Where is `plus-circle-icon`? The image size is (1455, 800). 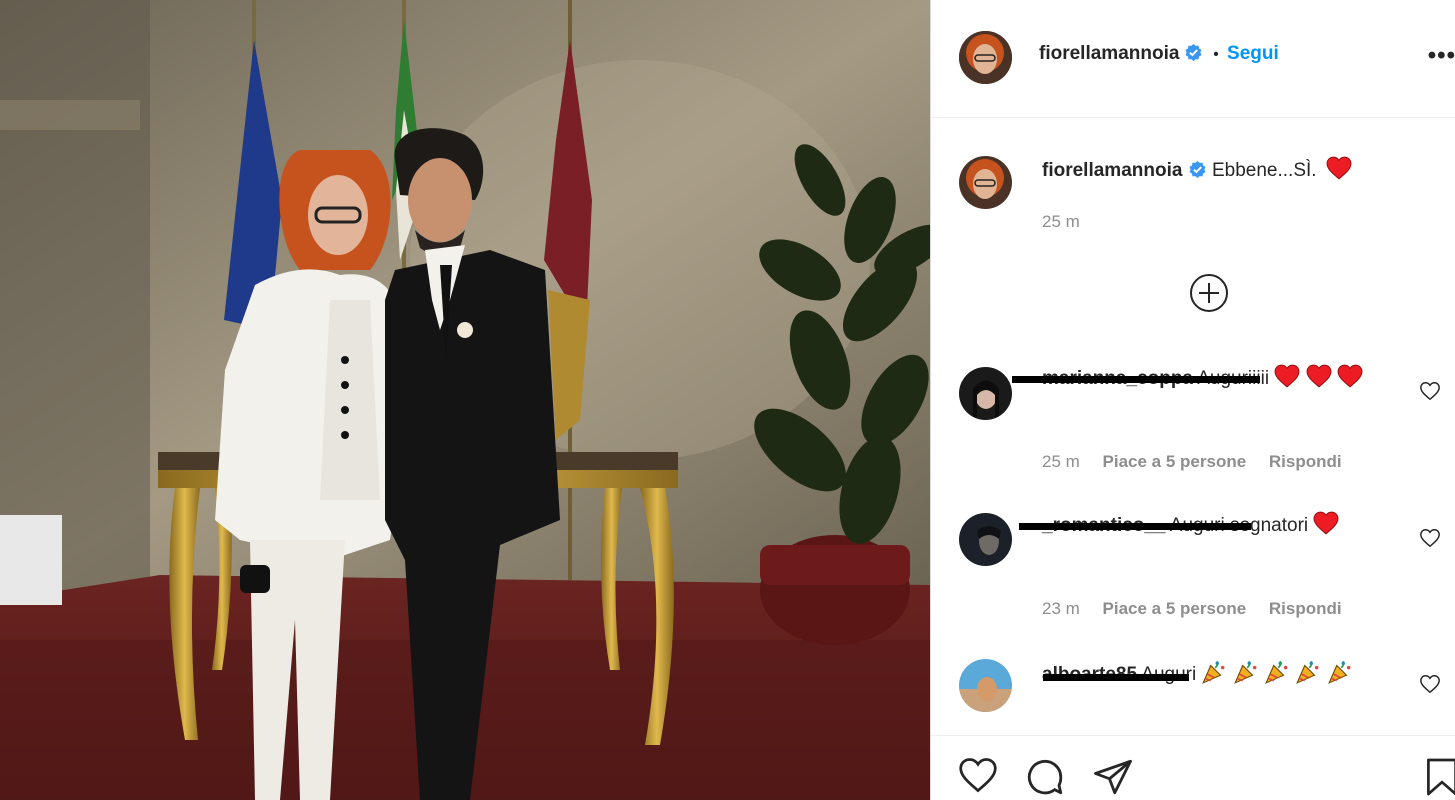 plus-circle-icon is located at coordinates (1209, 293).